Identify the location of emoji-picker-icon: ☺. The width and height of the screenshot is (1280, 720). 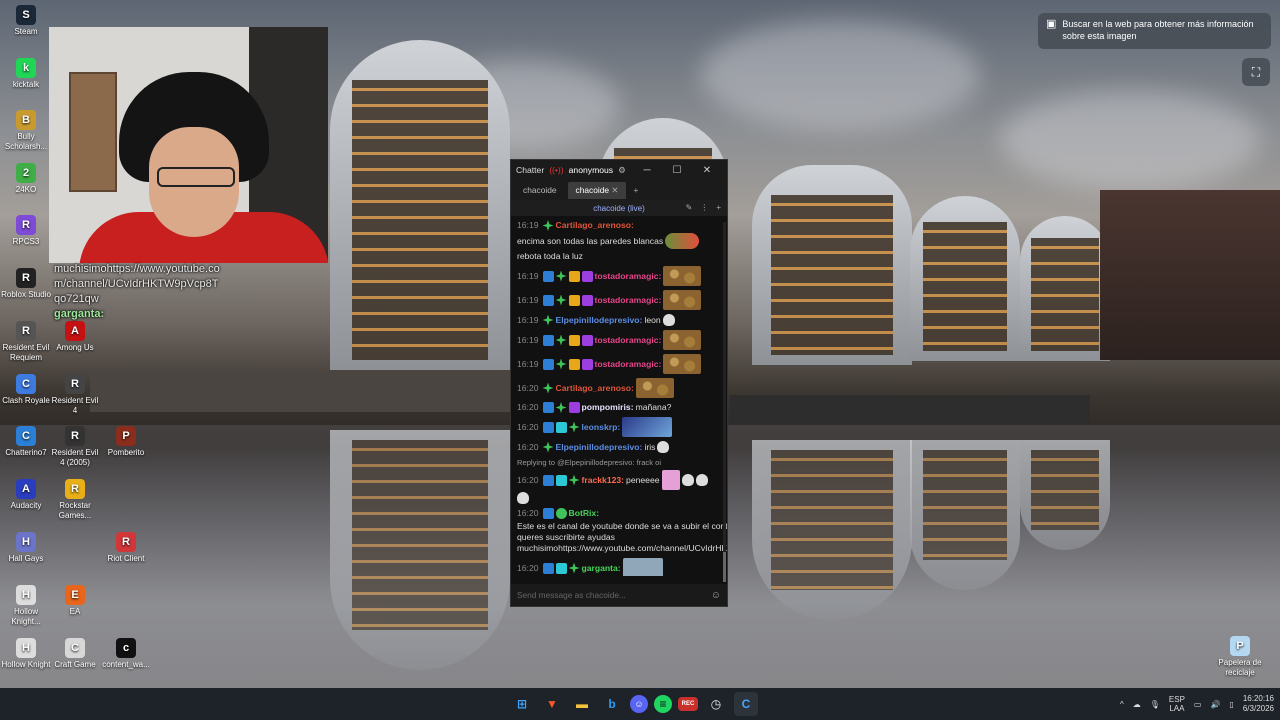
(716, 595).